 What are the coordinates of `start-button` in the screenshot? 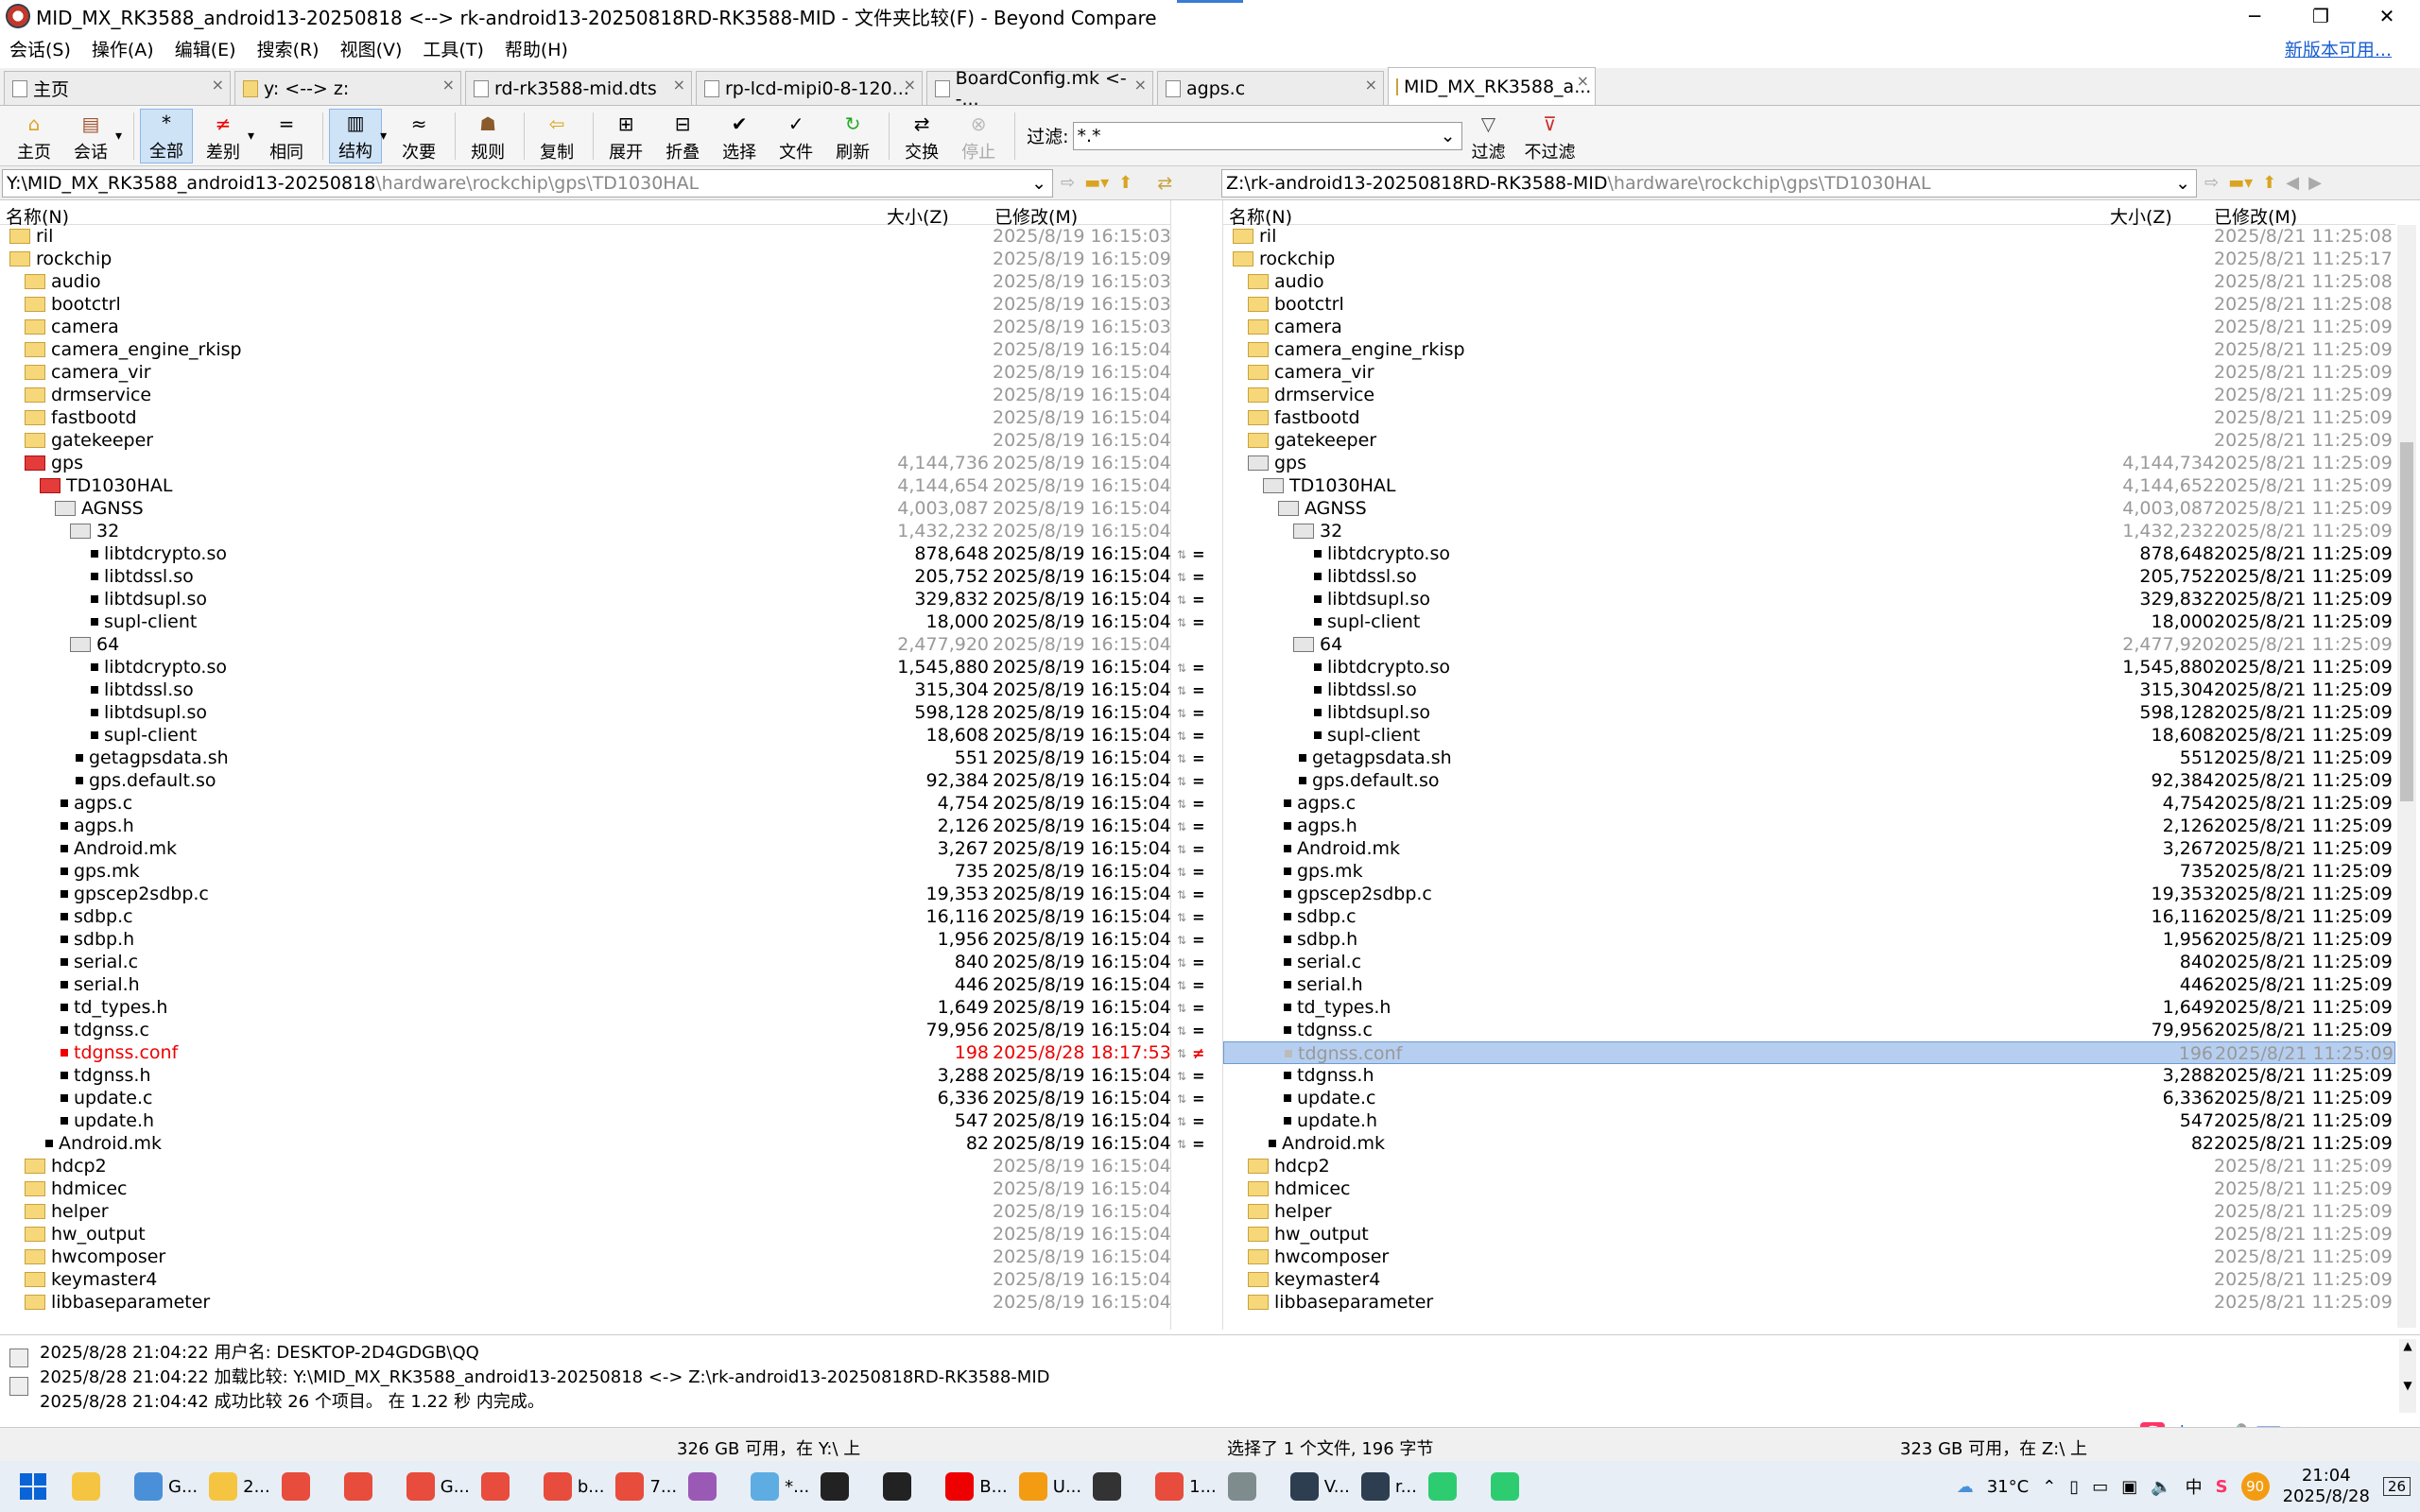 It's located at (33, 1486).